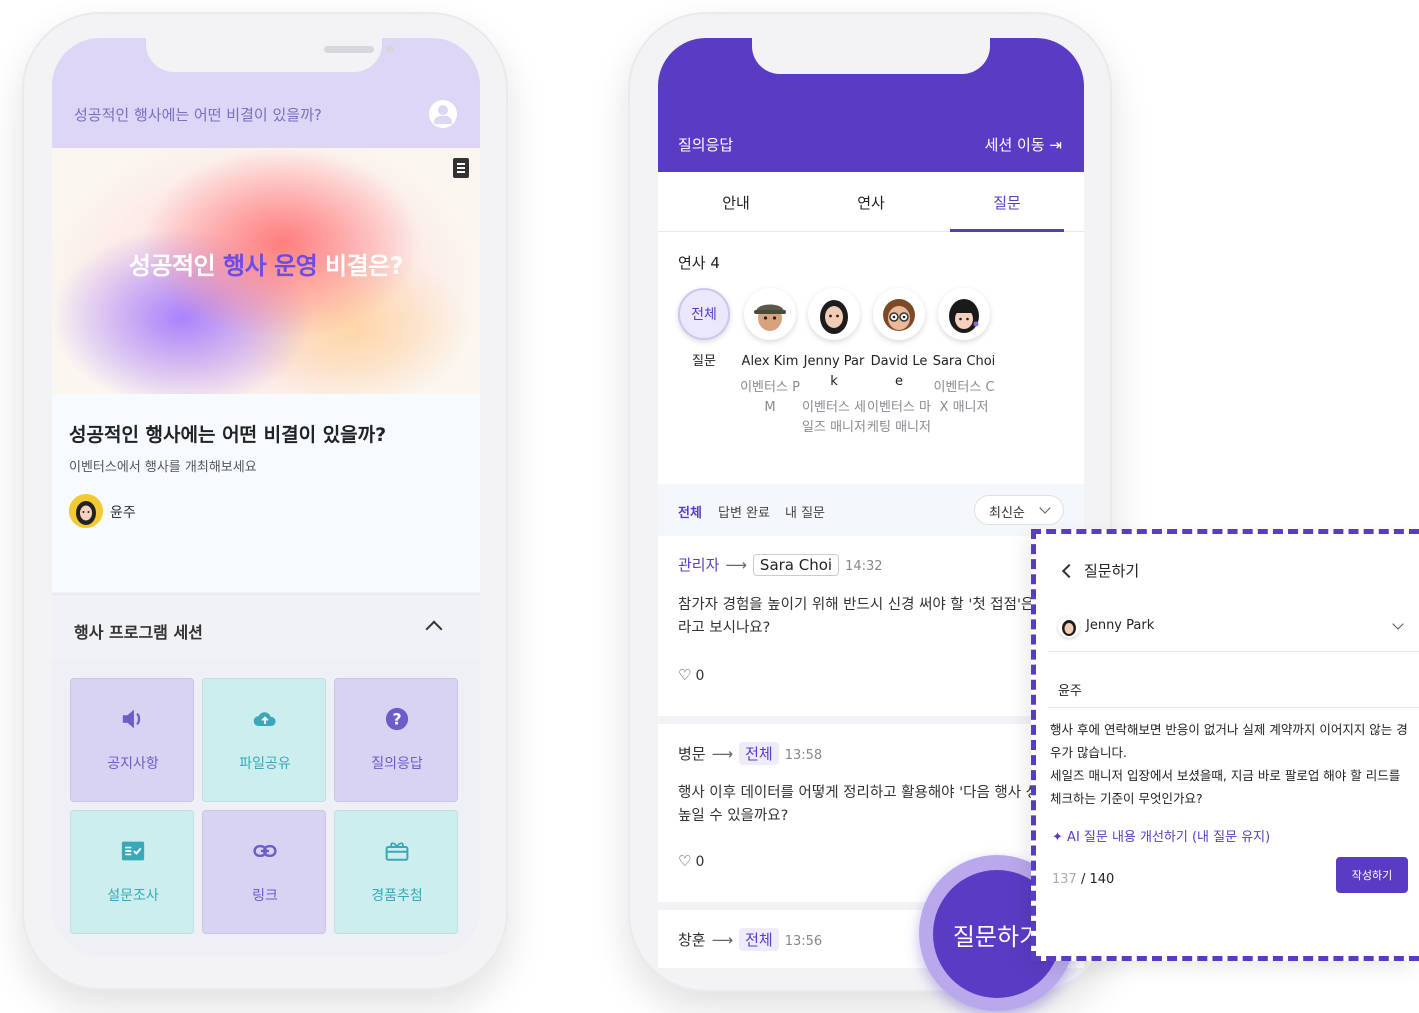 The width and height of the screenshot is (1419, 1013). What do you see at coordinates (132, 740) in the screenshot?
I see `tile-notice: 공지사항` at bounding box center [132, 740].